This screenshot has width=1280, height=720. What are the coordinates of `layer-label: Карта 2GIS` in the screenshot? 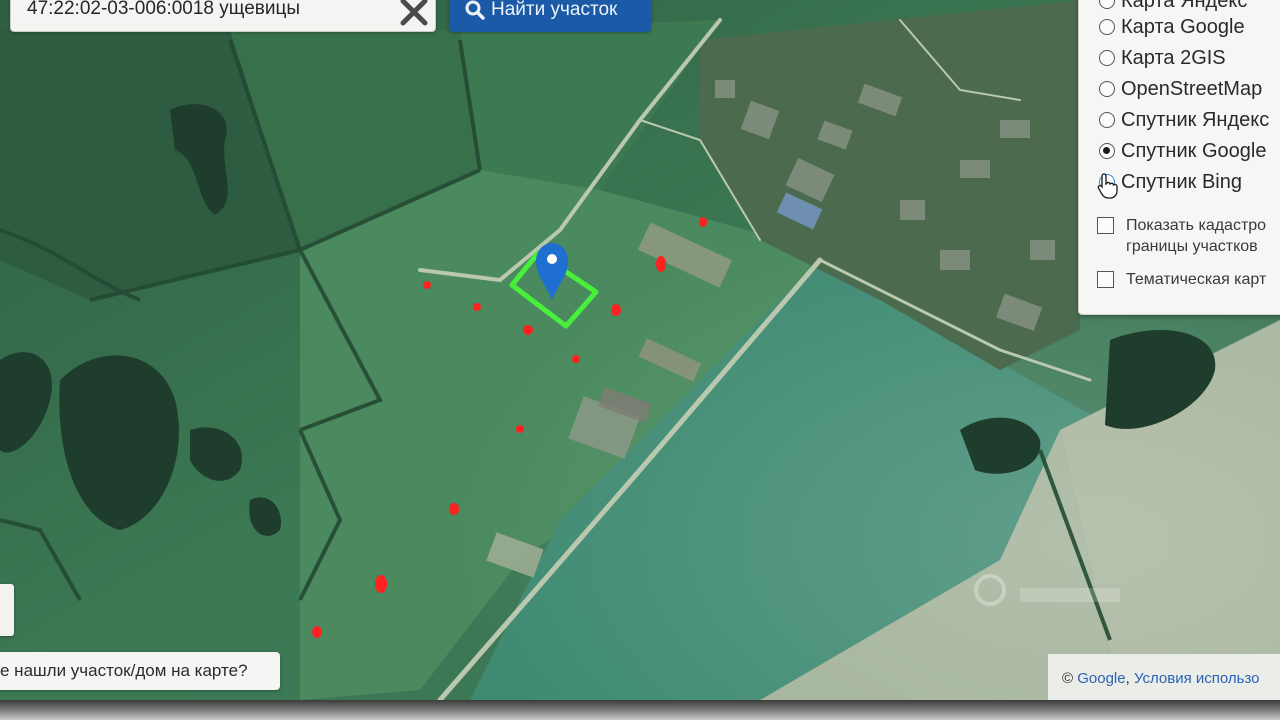 It's located at (1173, 57).